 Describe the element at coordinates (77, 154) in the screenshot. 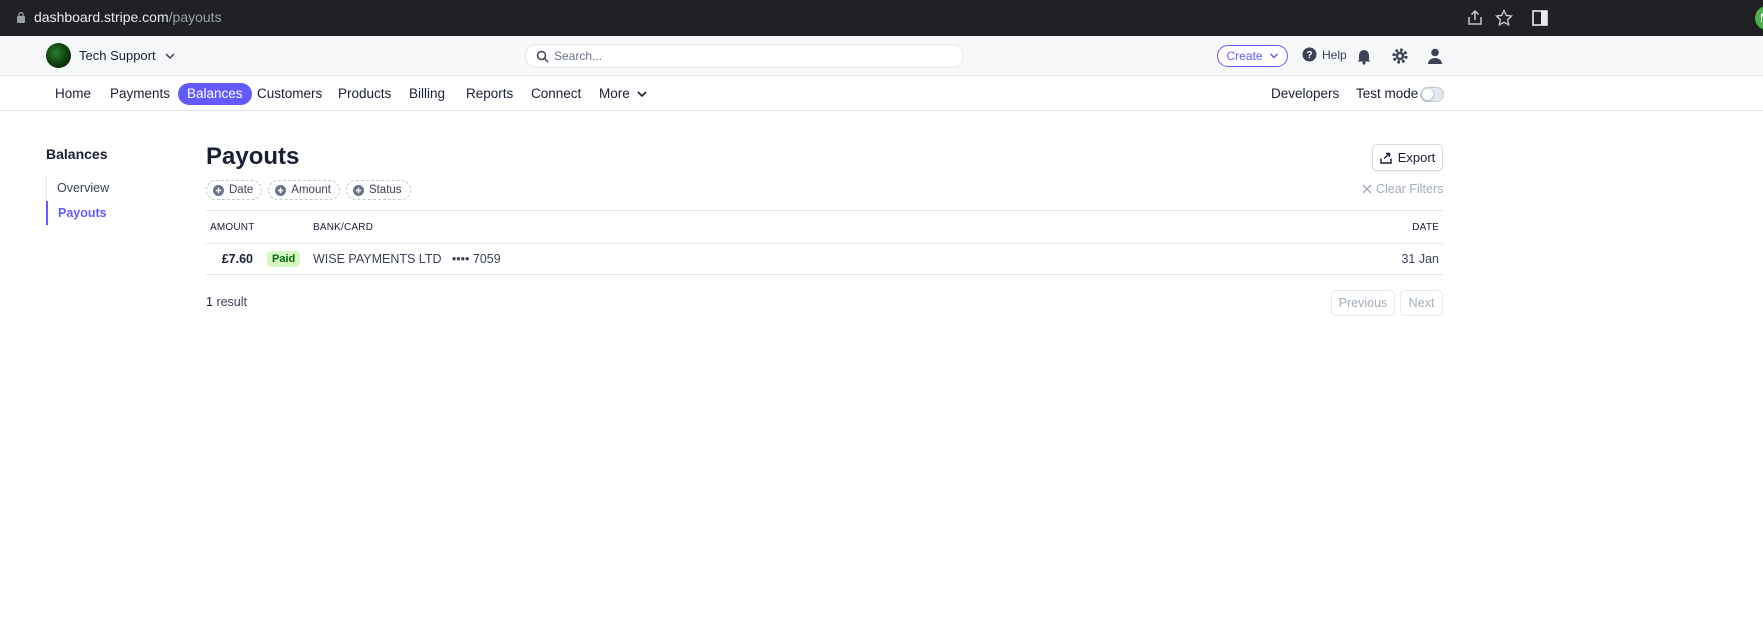

I see `sidebar-title: Balances` at that location.